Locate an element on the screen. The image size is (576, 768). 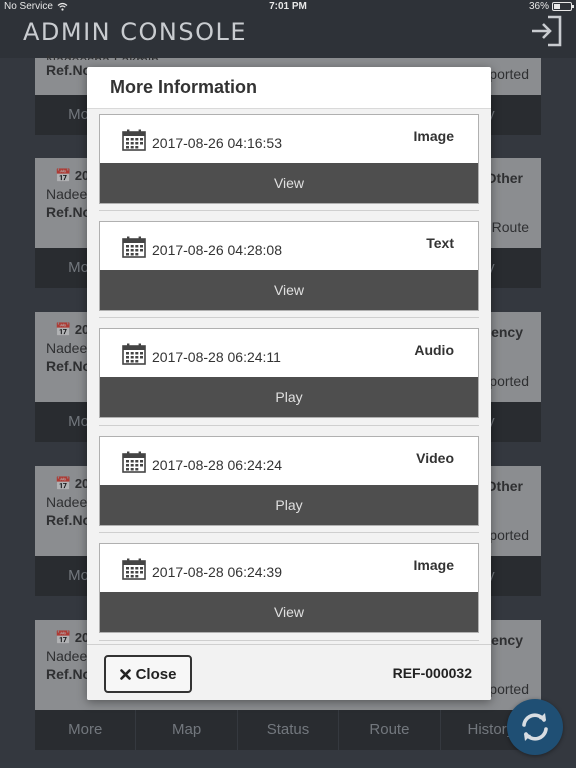
refresh-button is located at coordinates (535, 727).